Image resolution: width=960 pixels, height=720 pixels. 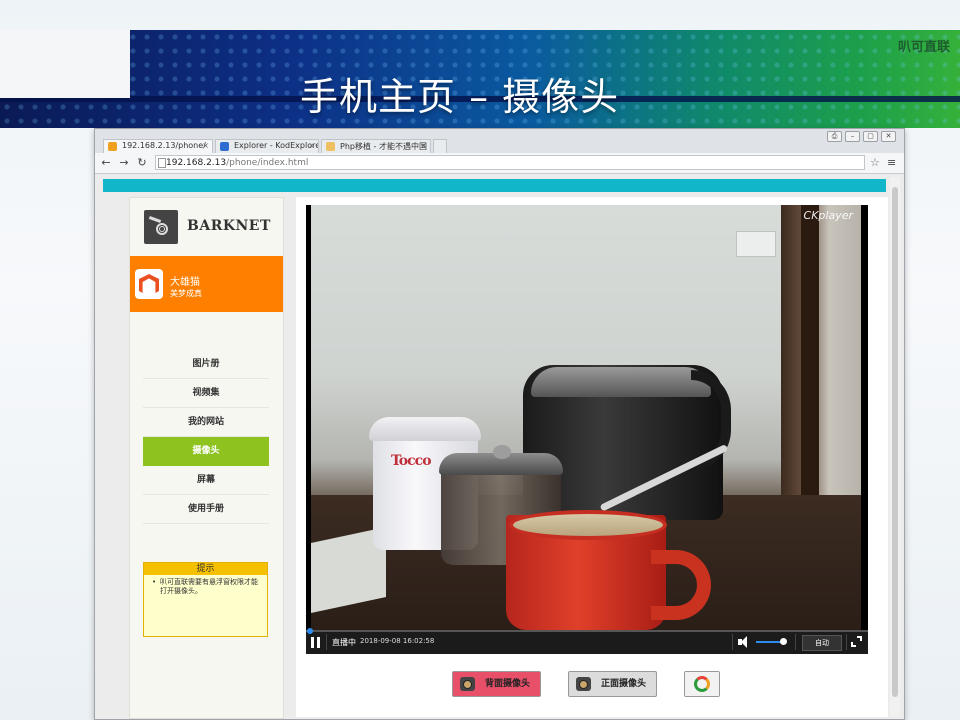 What do you see at coordinates (822, 643) in the screenshot?
I see `quality-button: 自动` at bounding box center [822, 643].